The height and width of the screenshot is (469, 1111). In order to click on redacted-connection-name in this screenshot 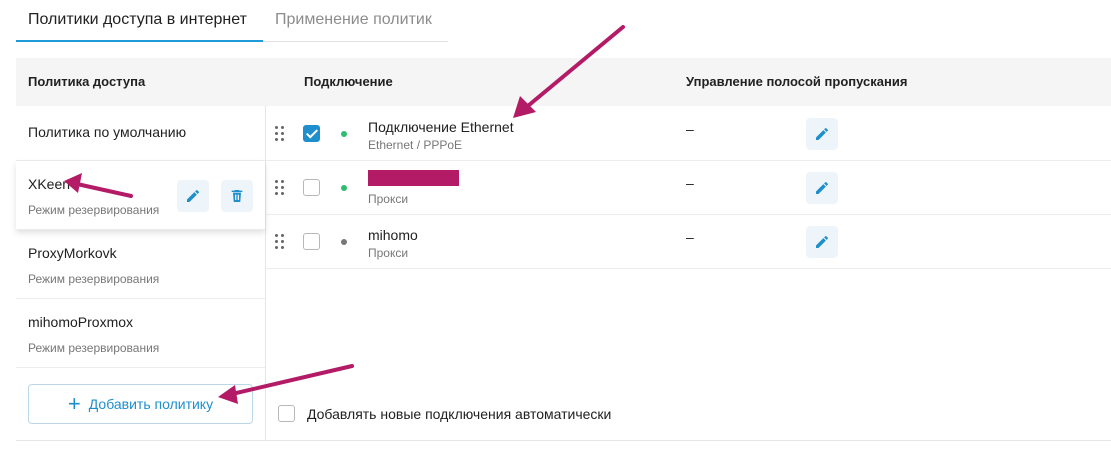, I will do `click(413, 178)`.